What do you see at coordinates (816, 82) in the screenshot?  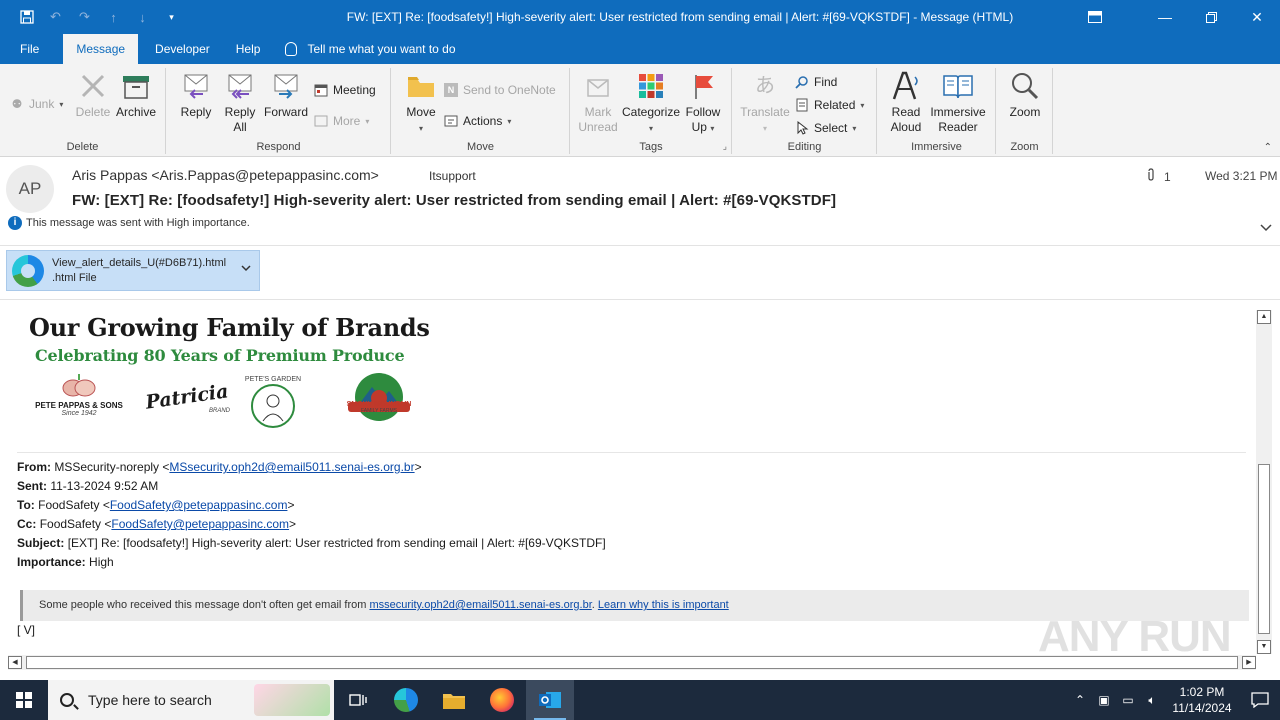 I see `find-button: Find` at bounding box center [816, 82].